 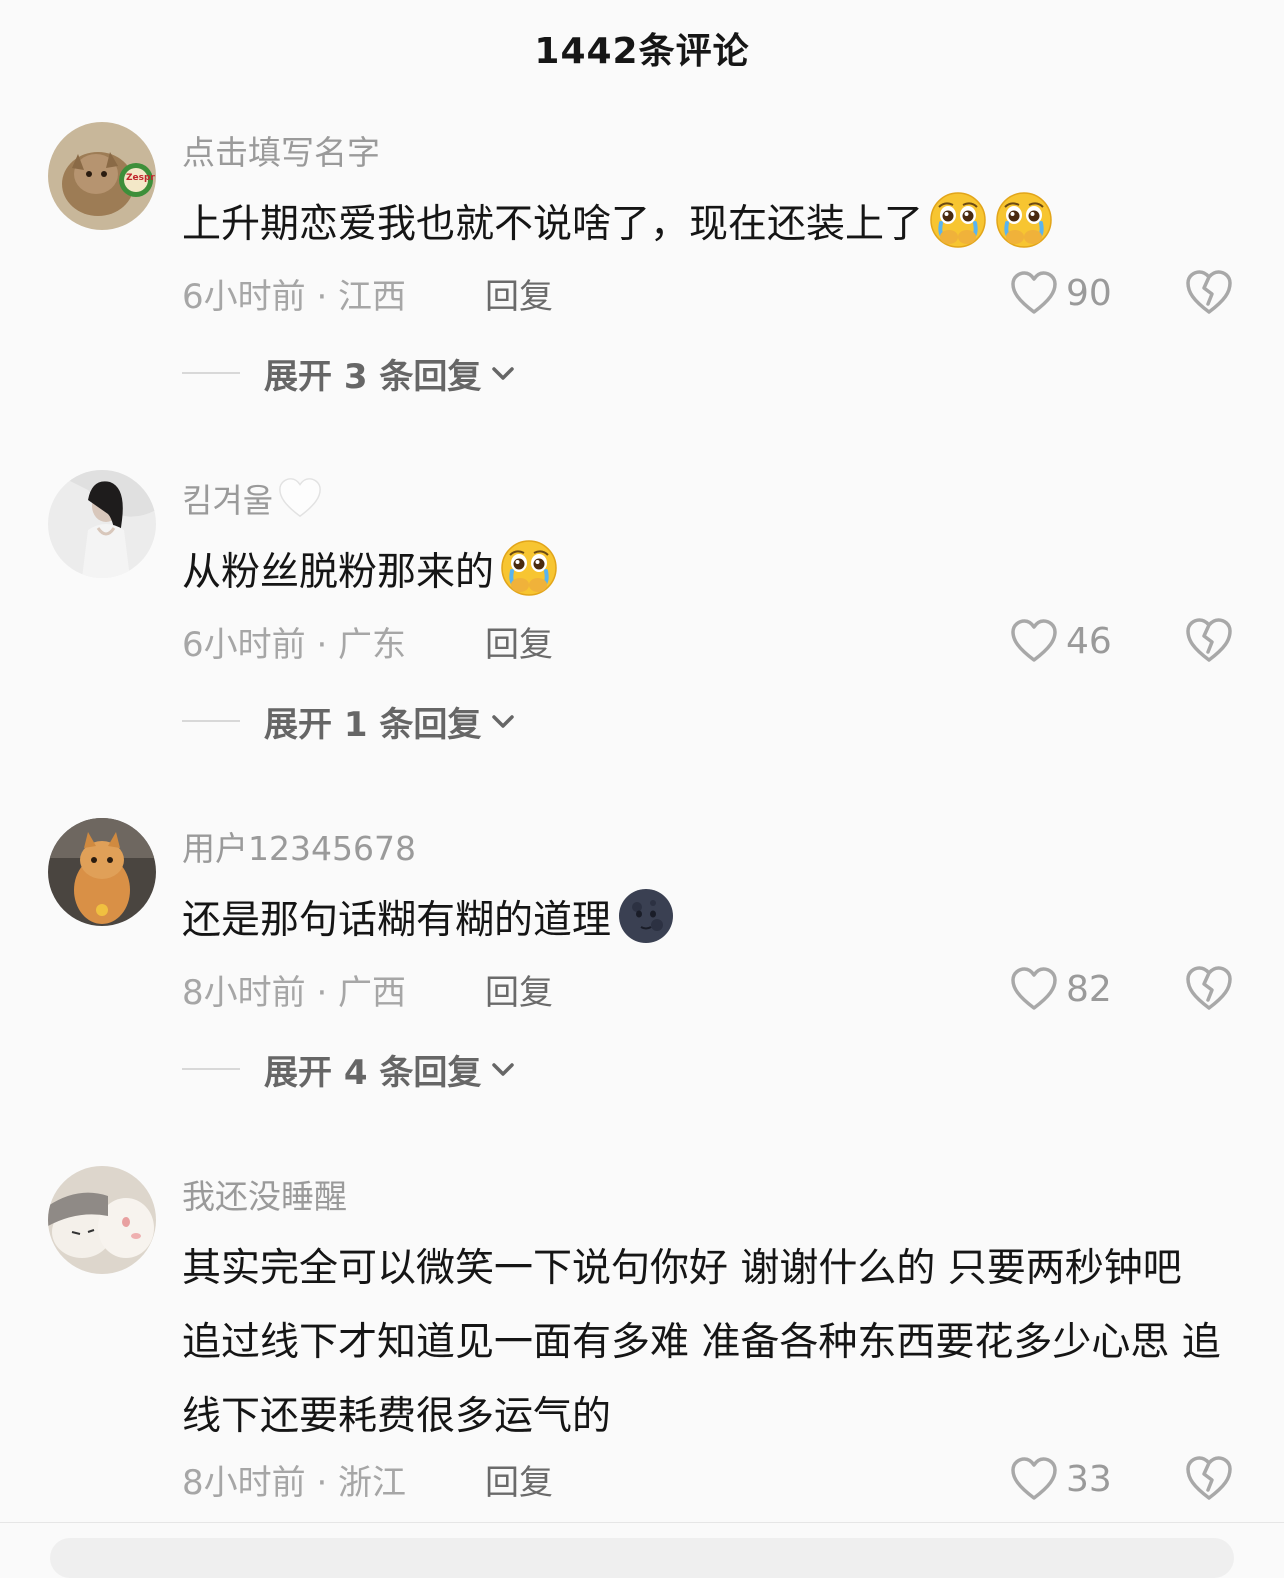 What do you see at coordinates (642, 1558) in the screenshot?
I see `comment-input-bar` at bounding box center [642, 1558].